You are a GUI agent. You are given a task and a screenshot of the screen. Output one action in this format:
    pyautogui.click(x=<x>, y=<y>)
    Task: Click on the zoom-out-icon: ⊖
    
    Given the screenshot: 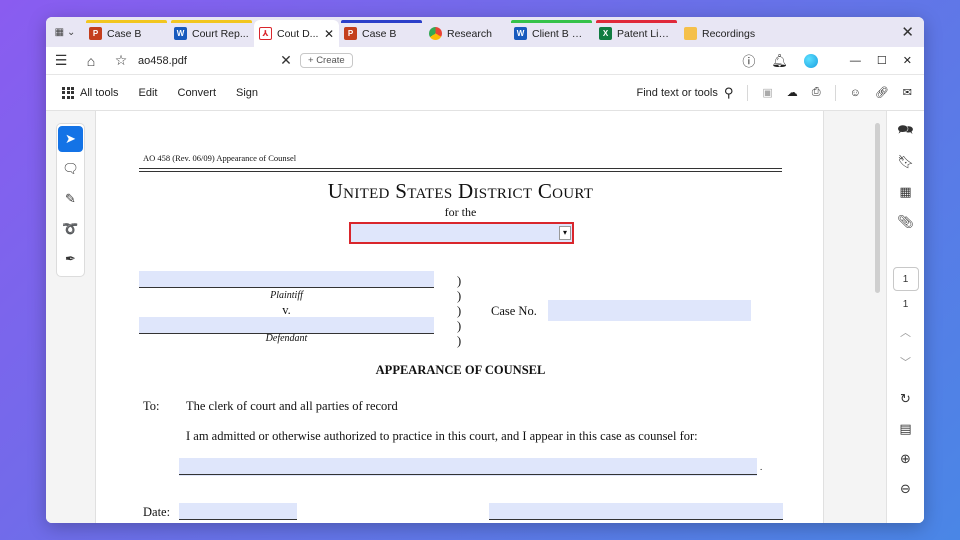 What is the action you would take?
    pyautogui.click(x=905, y=489)
    